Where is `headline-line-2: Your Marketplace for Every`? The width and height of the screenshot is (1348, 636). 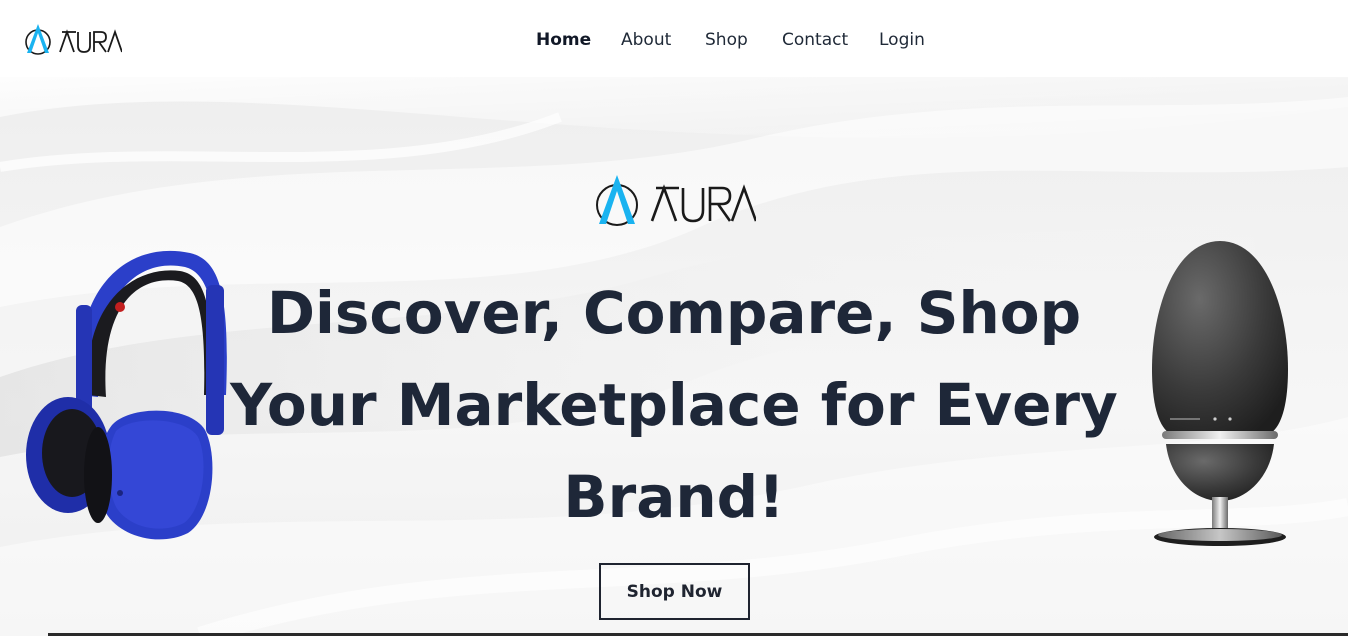
headline-line-2: Your Marketplace for Every is located at coordinates (674, 405).